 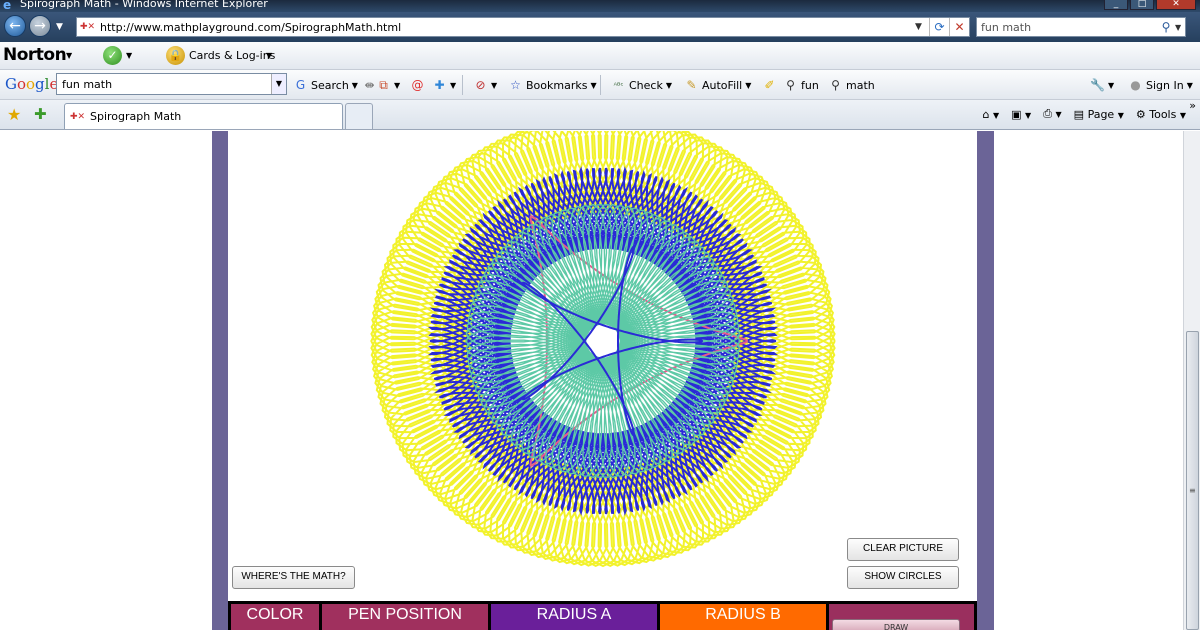 What do you see at coordinates (939, 27) in the screenshot?
I see `refresh-icon: ⟳` at bounding box center [939, 27].